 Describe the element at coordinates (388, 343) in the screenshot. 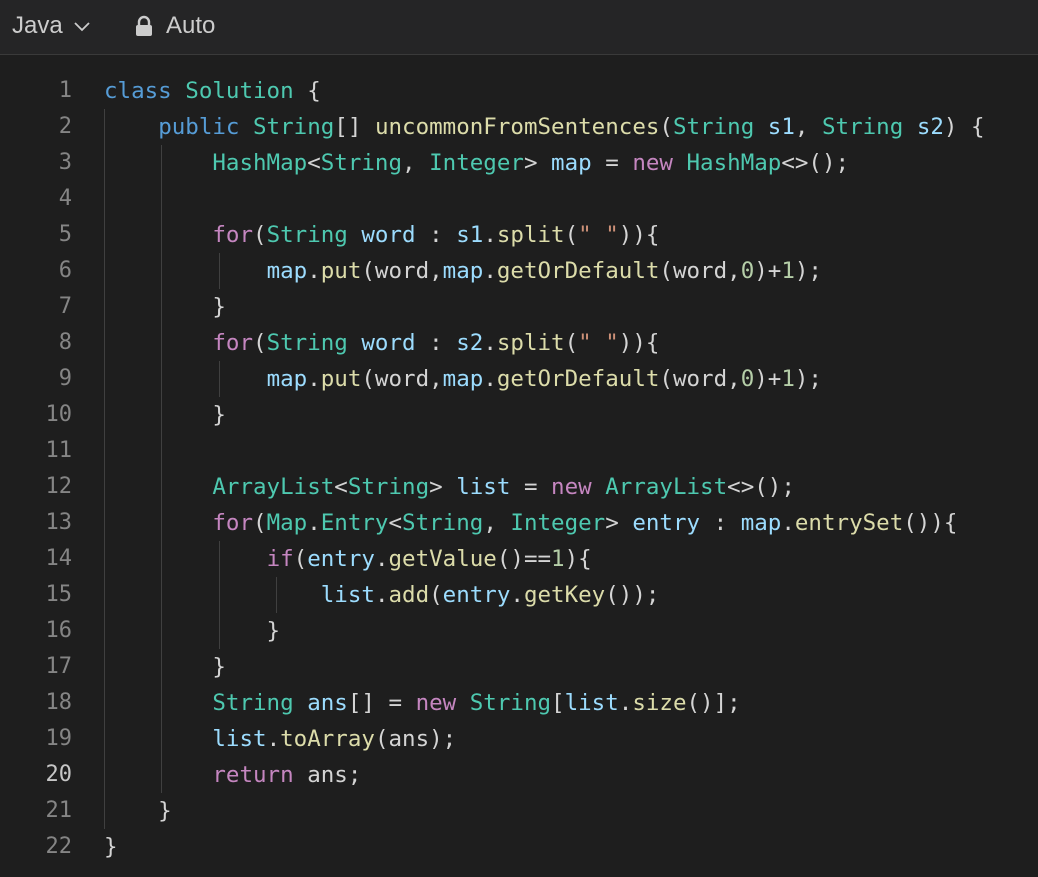

I see `code-token: word` at that location.